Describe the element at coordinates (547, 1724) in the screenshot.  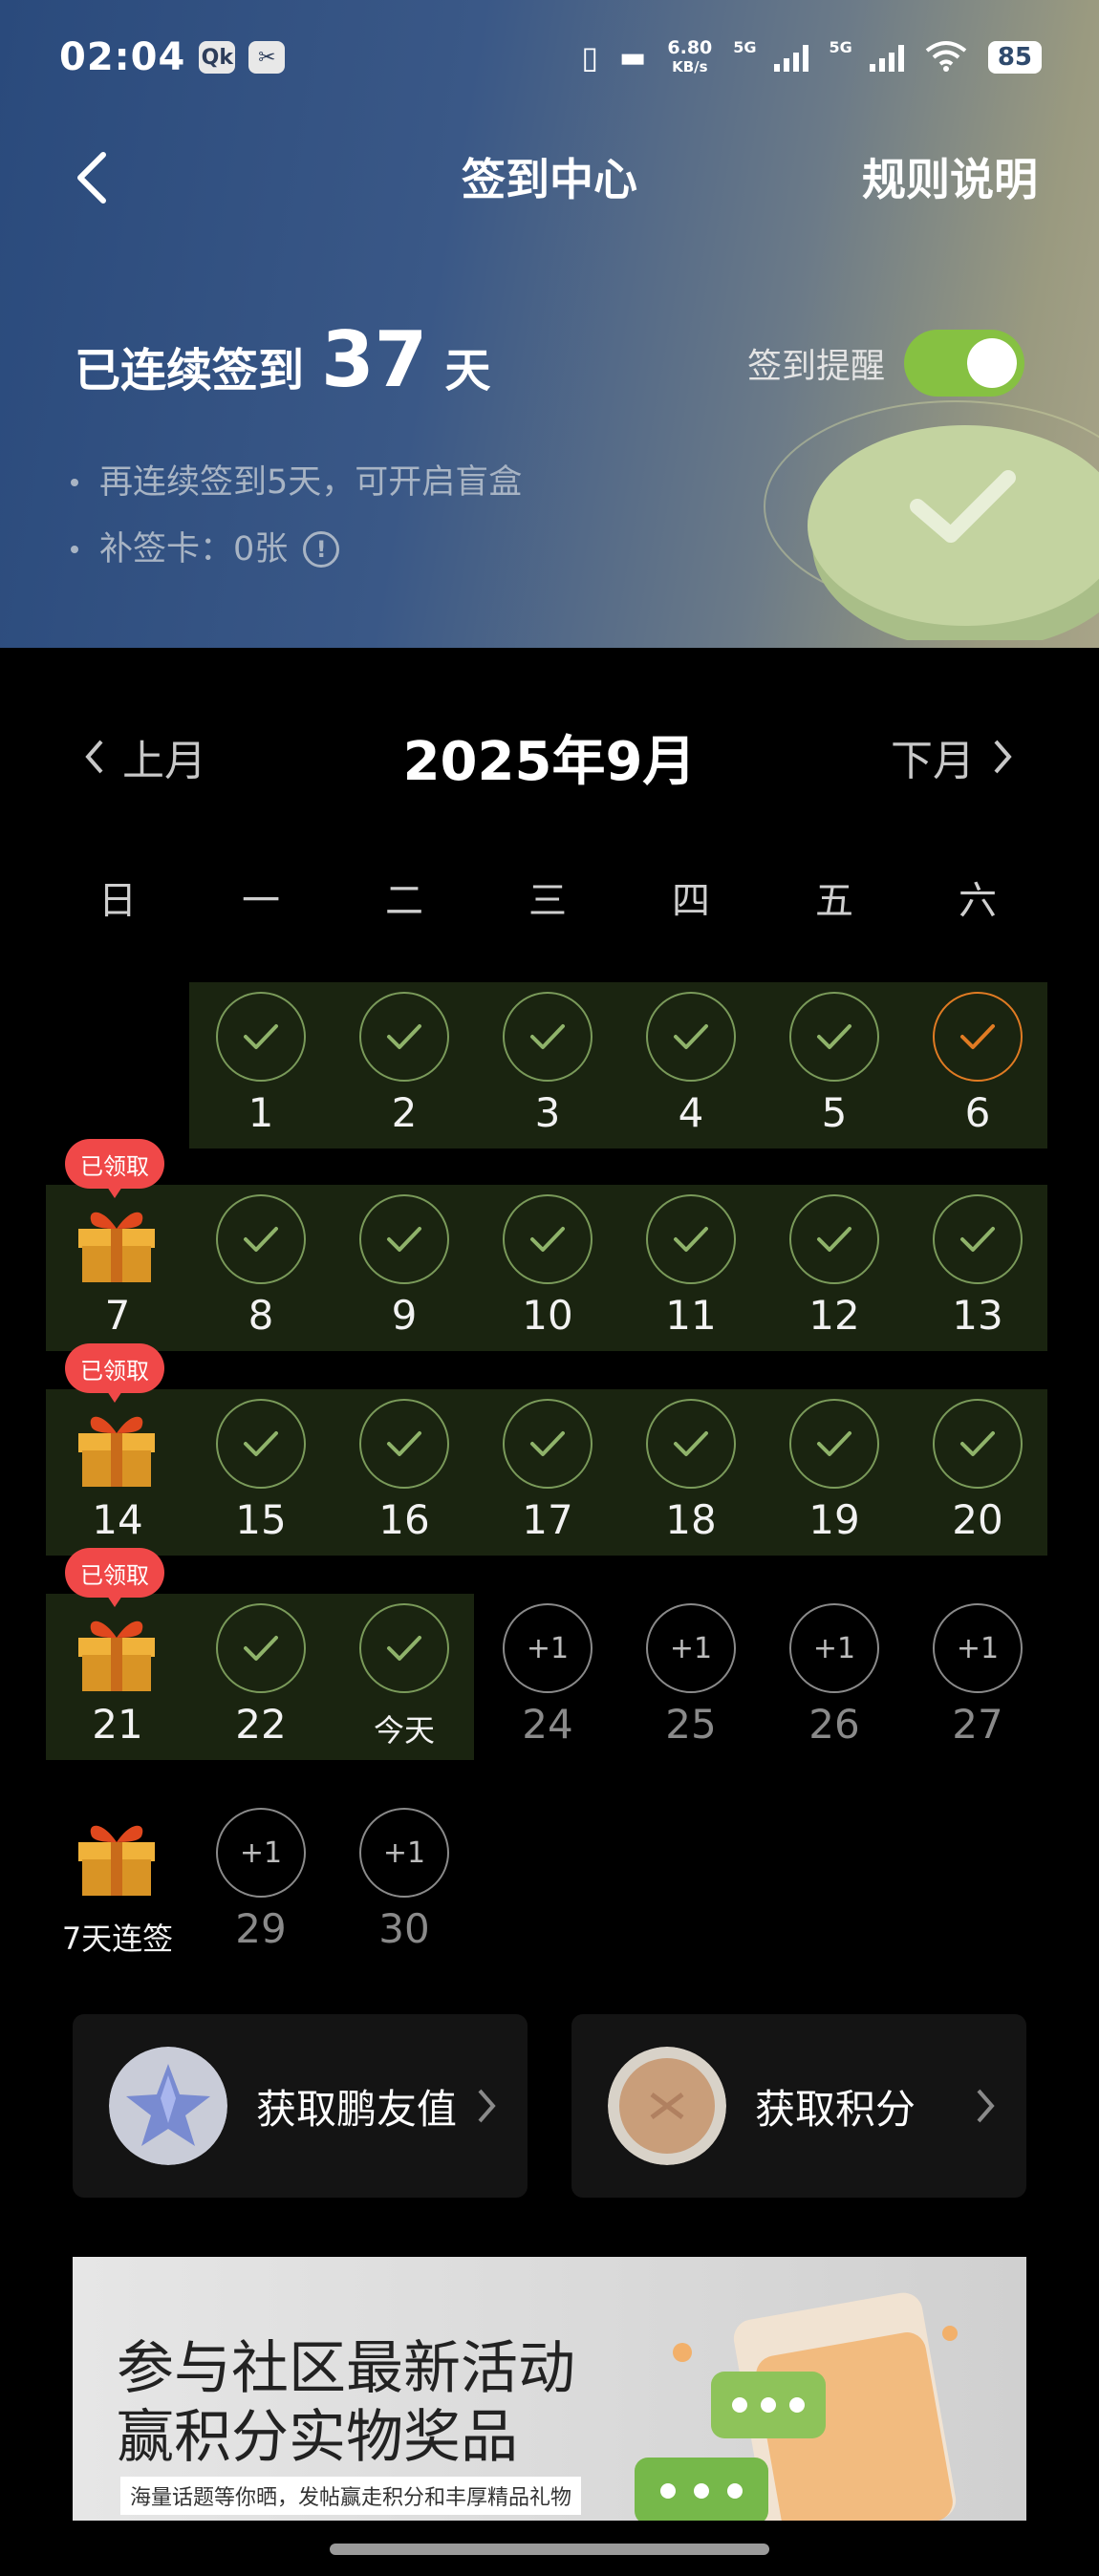
I see `day-number: 24` at that location.